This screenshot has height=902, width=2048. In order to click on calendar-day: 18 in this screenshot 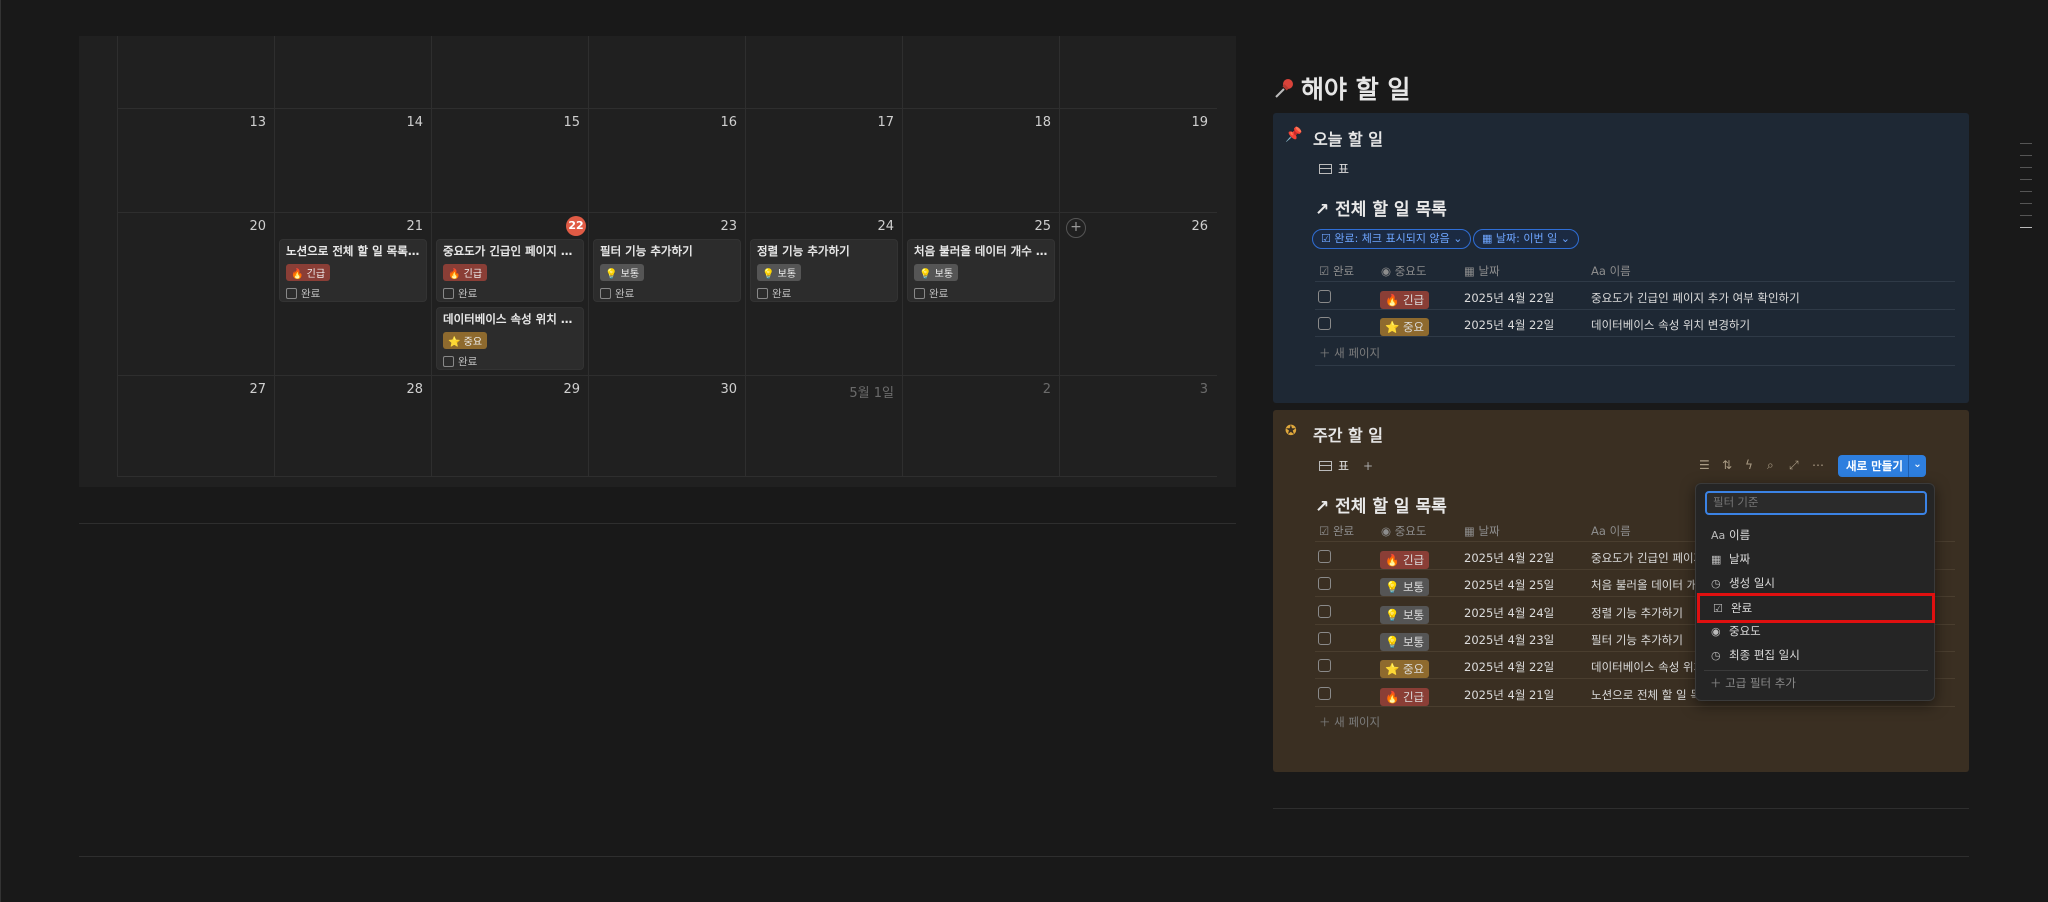, I will do `click(980, 160)`.